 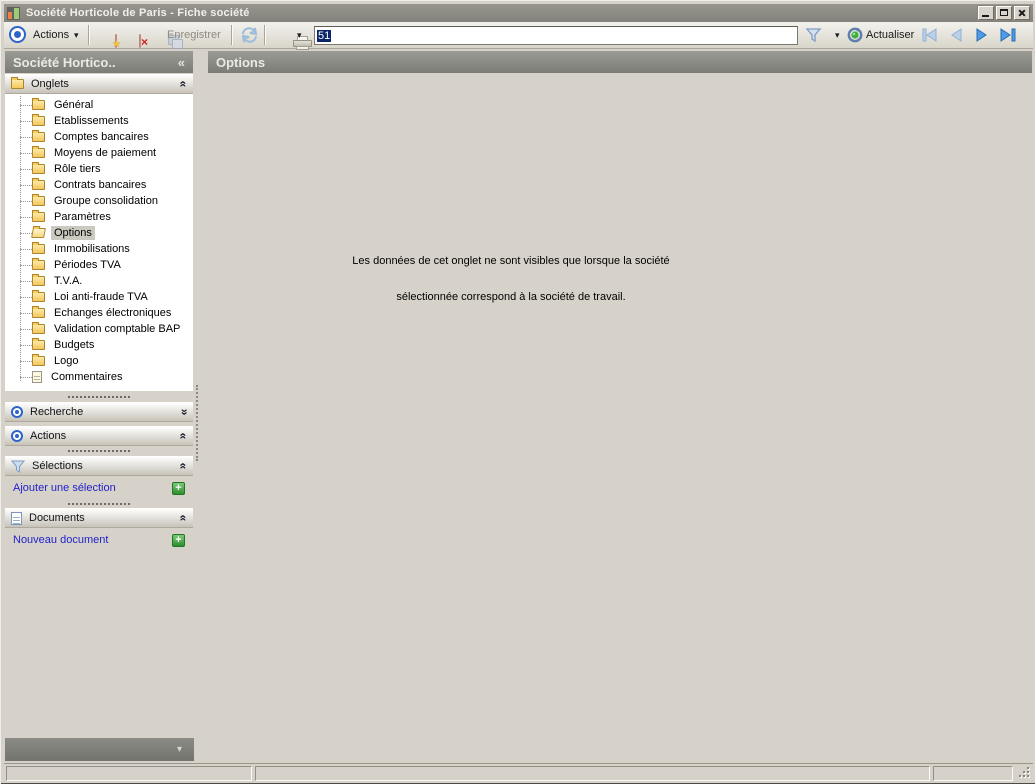 I want to click on status-bar, so click(x=518, y=772).